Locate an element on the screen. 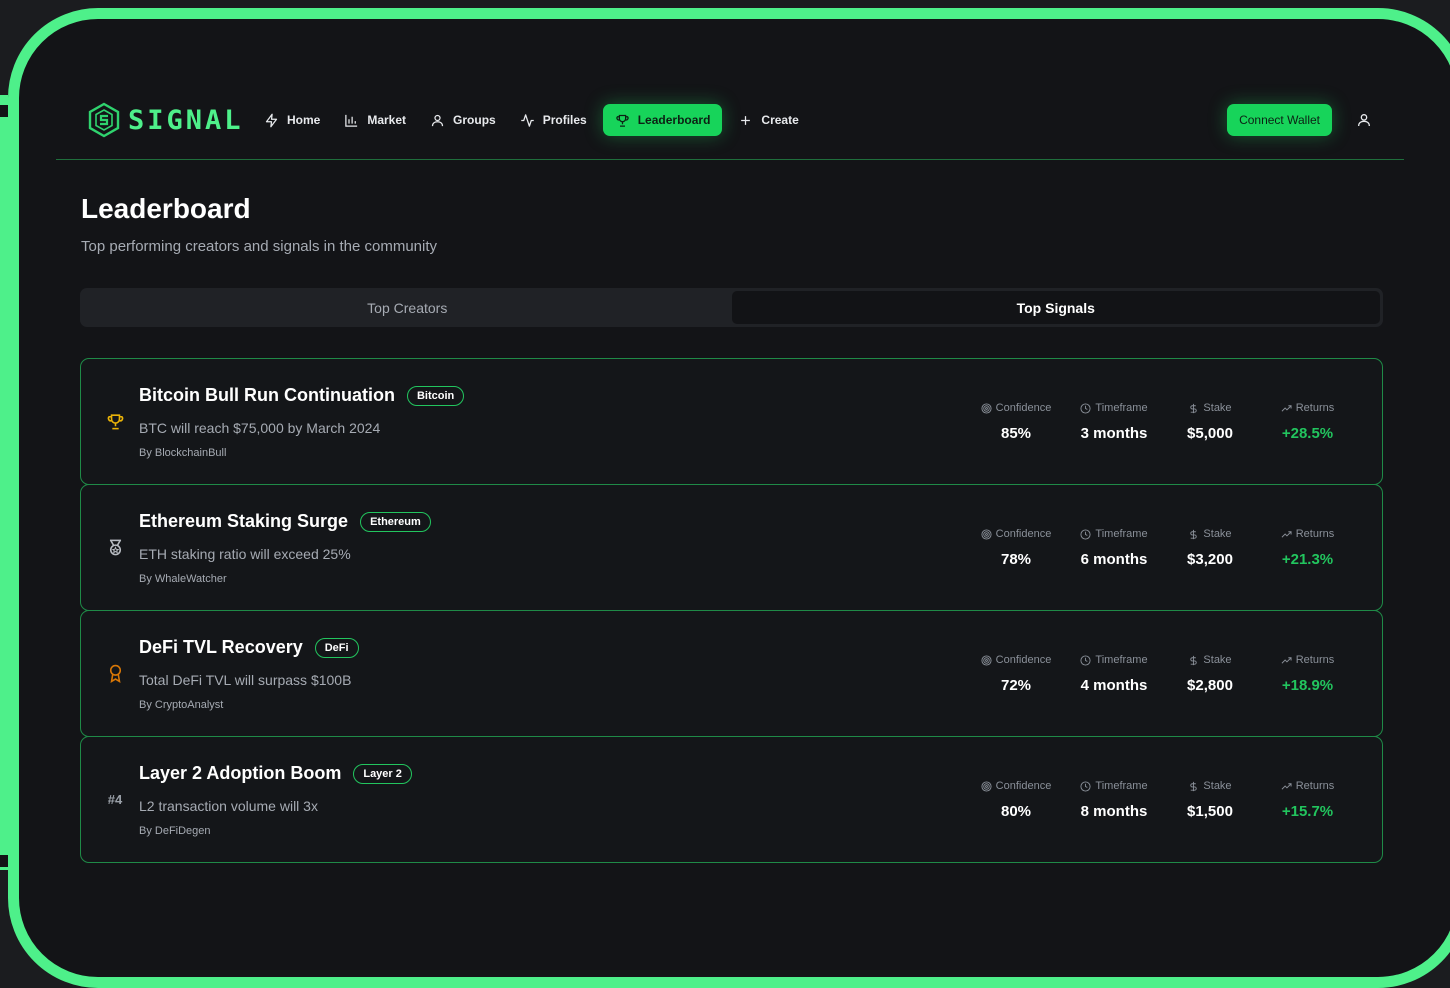 The height and width of the screenshot is (988, 1450). signal-title: Ethereum Staking Surge is located at coordinates (243, 521).